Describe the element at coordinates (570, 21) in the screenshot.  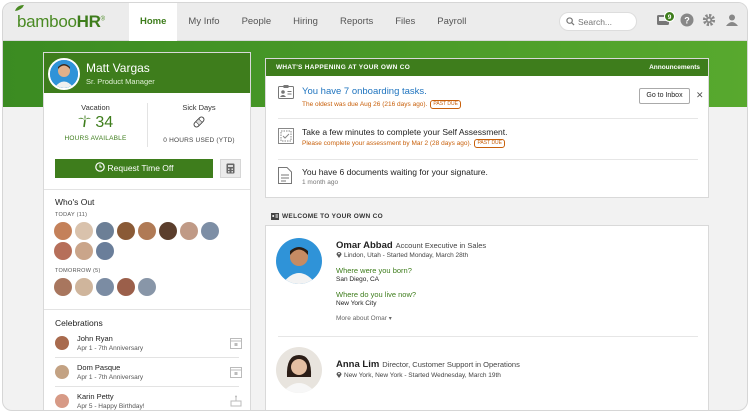
I see `search-icon` at that location.